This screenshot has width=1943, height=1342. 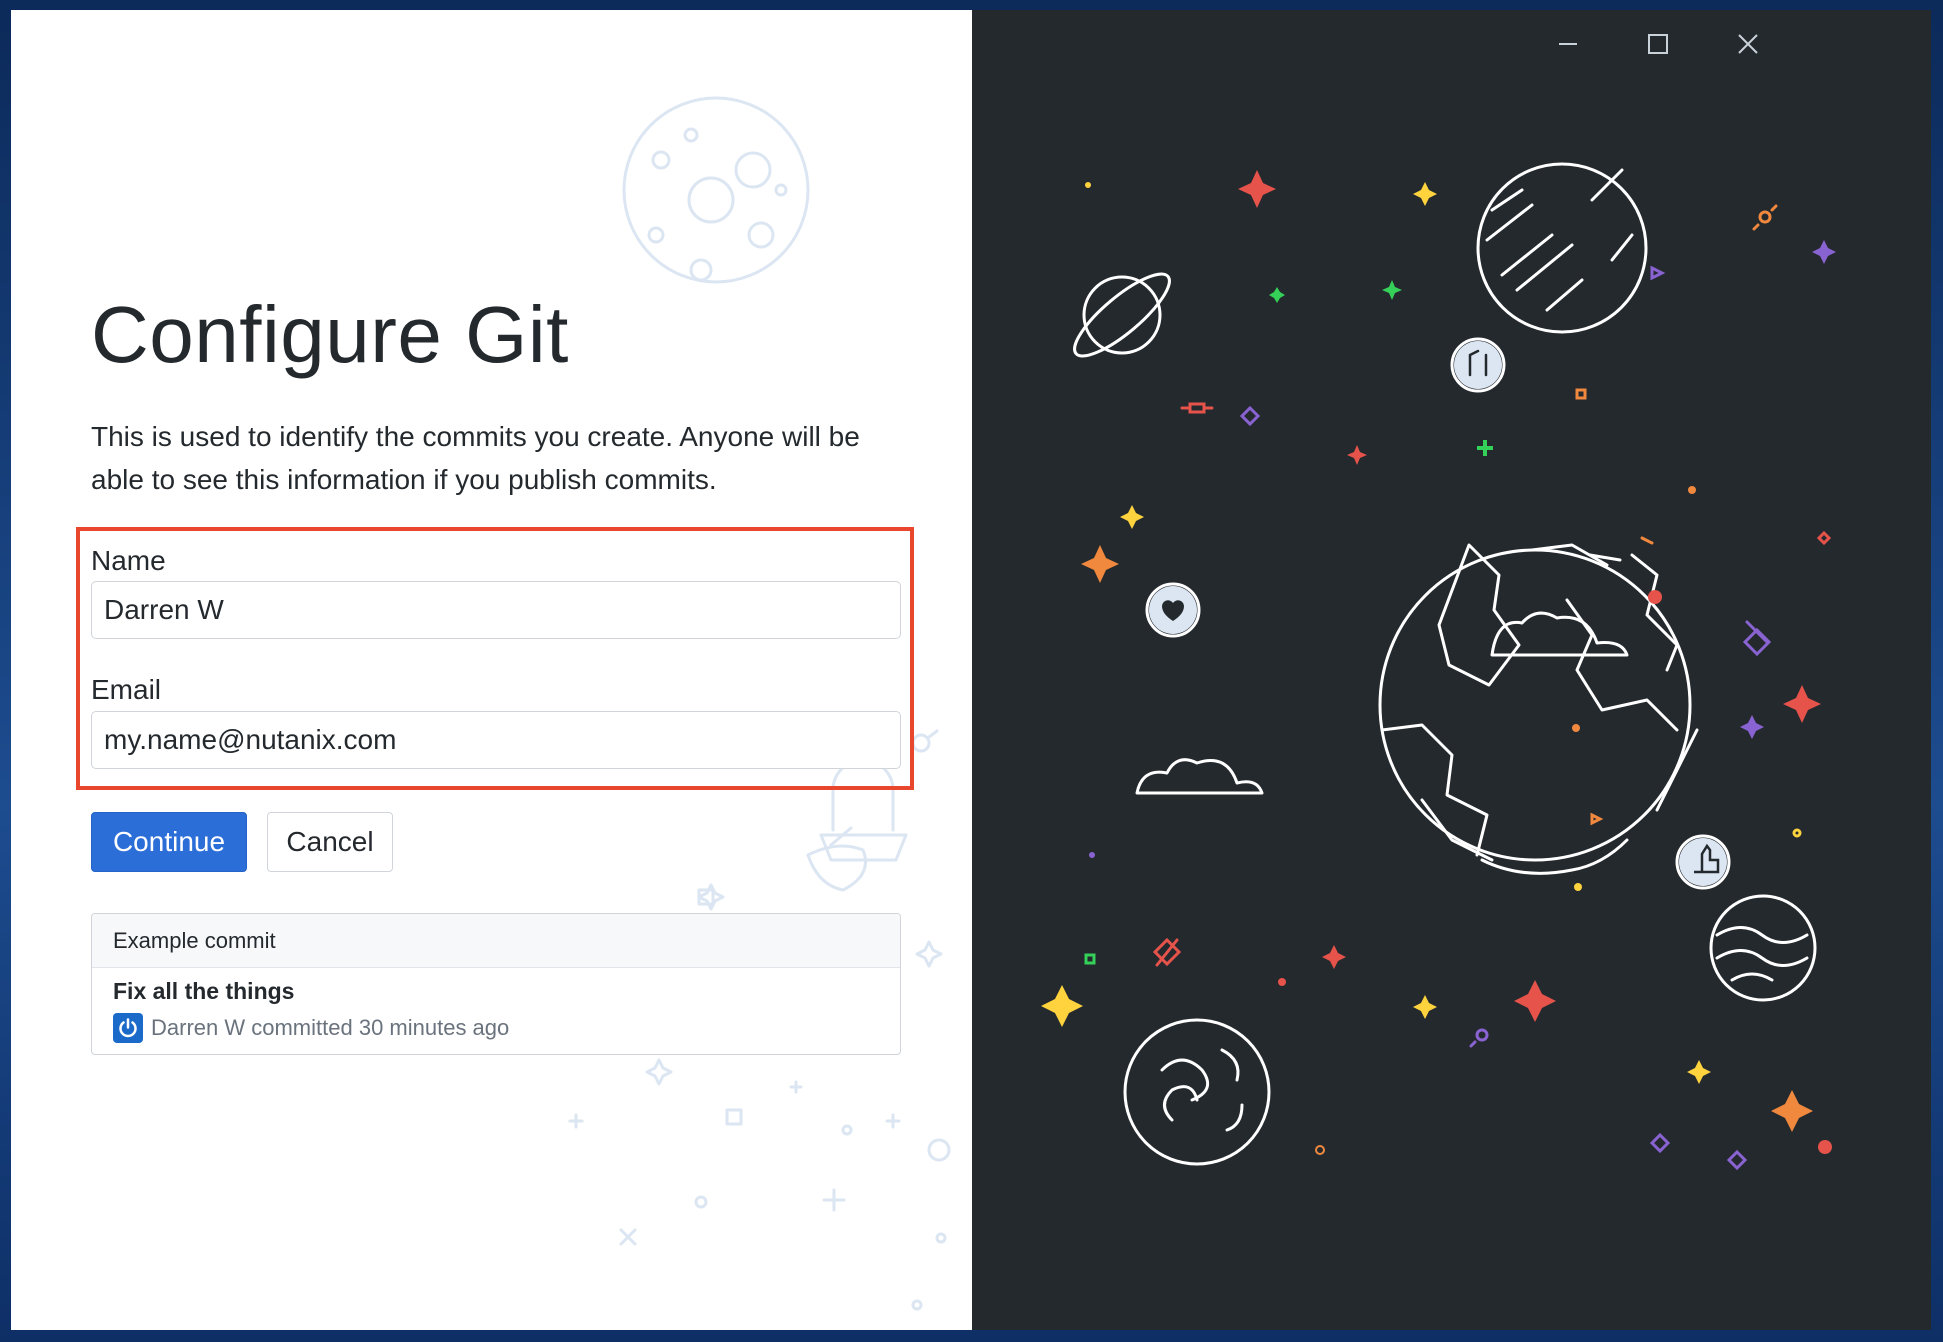 I want to click on cloud-illustration, so click(x=1199, y=776).